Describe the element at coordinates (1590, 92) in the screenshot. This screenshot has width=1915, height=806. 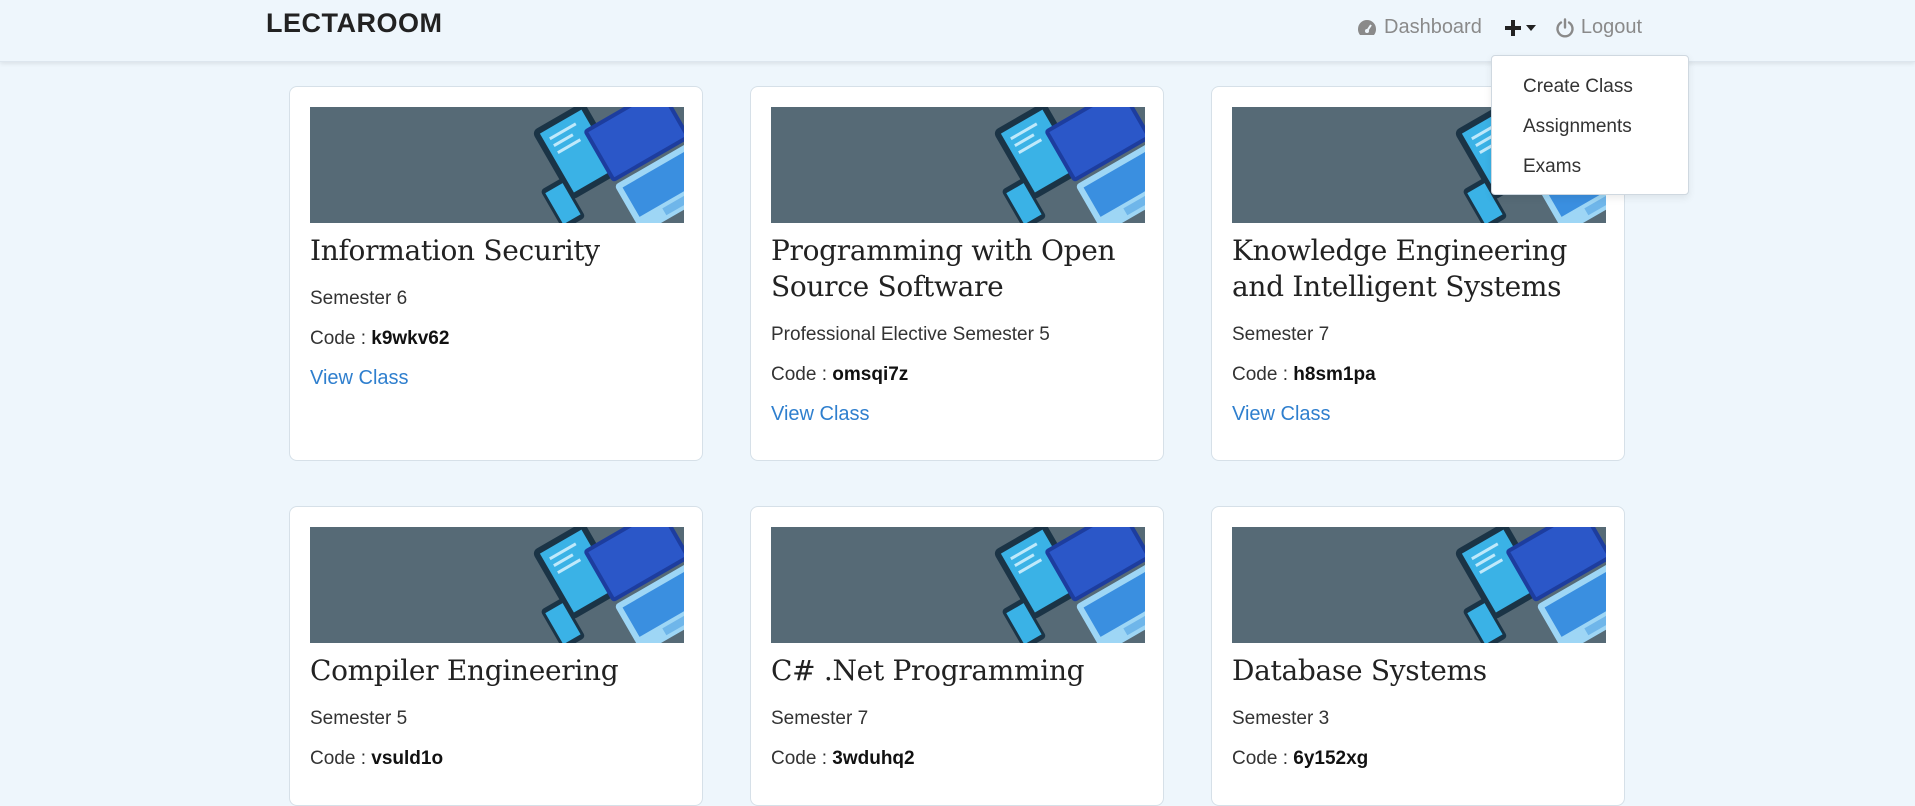
I see `menu-item-create-class: Create Class` at that location.